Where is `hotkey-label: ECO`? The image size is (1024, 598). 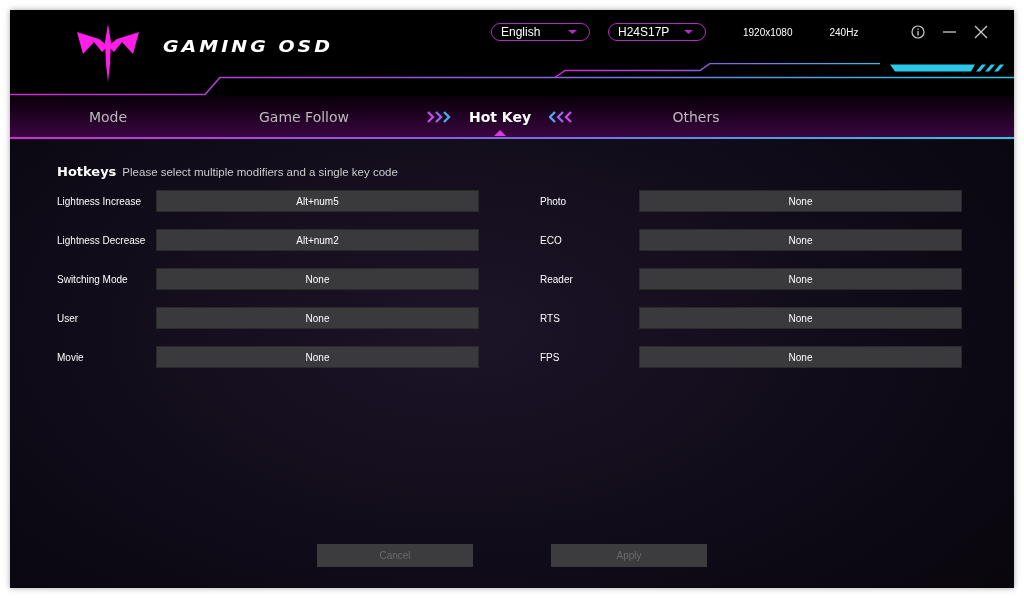 hotkey-label: ECO is located at coordinates (551, 240).